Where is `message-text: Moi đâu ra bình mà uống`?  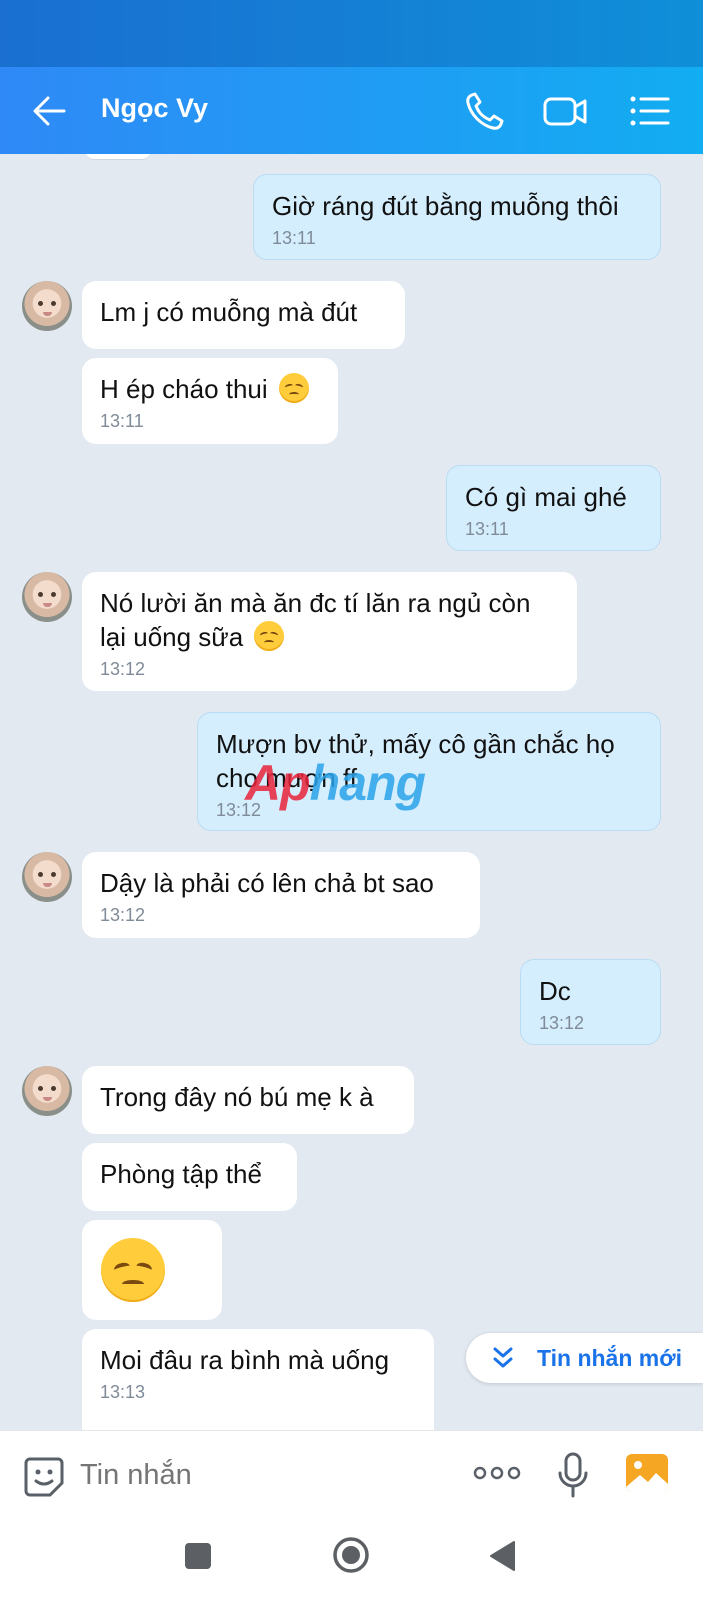
message-text: Moi đâu ra bình mà uống is located at coordinates (245, 1360).